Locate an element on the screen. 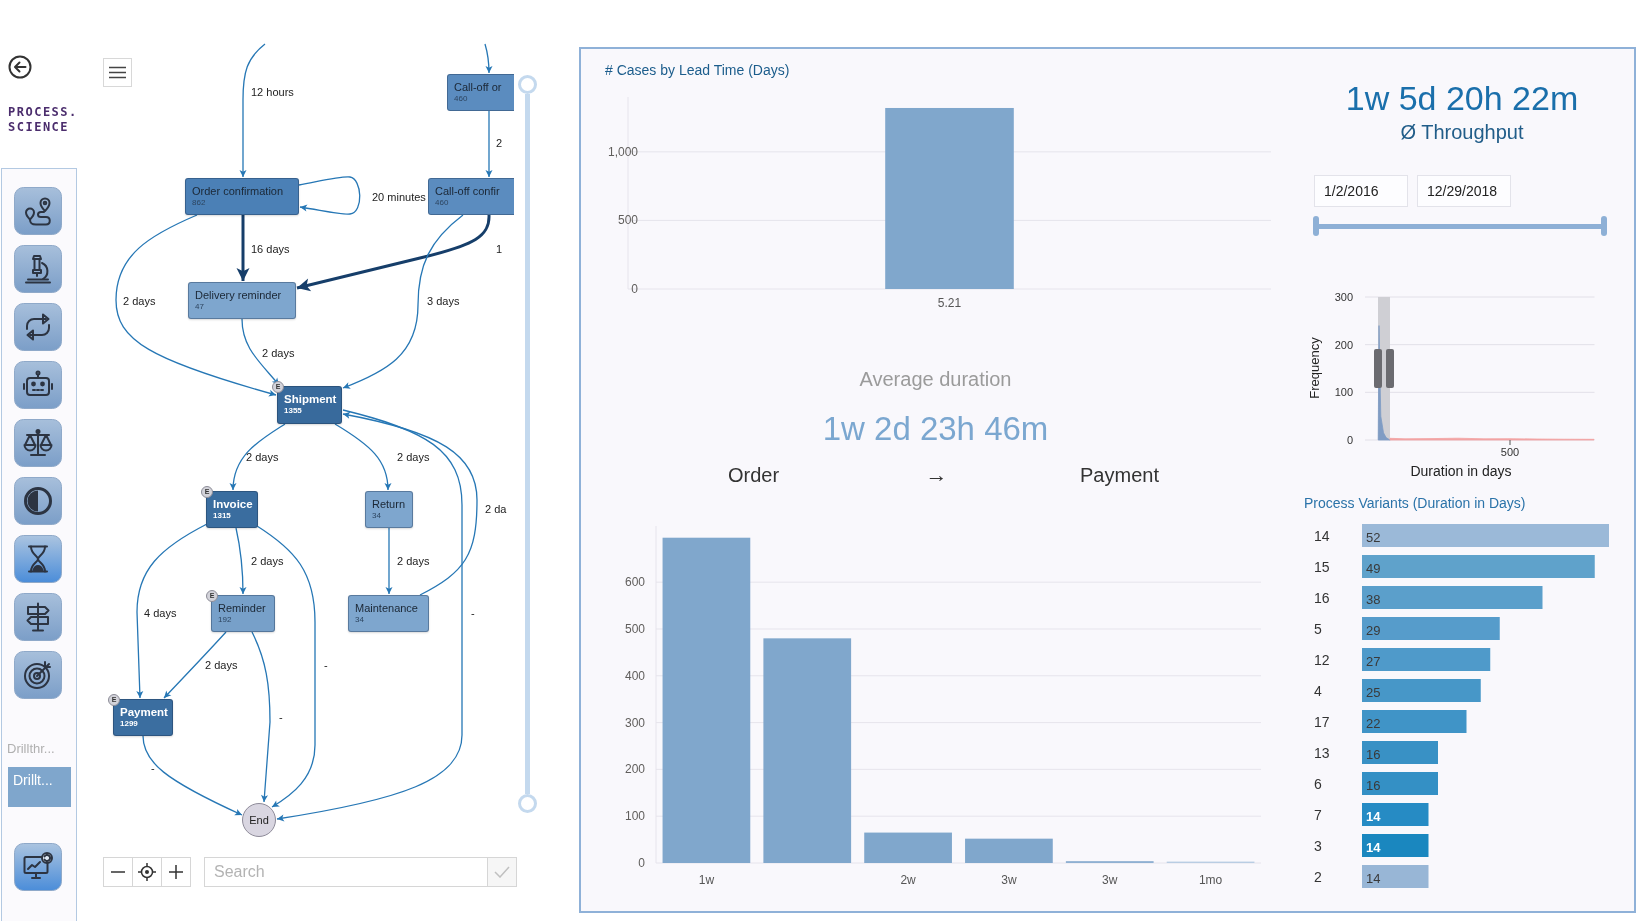 The image size is (1647, 921). axis-tick-label: 1,000 is located at coordinates (622, 151).